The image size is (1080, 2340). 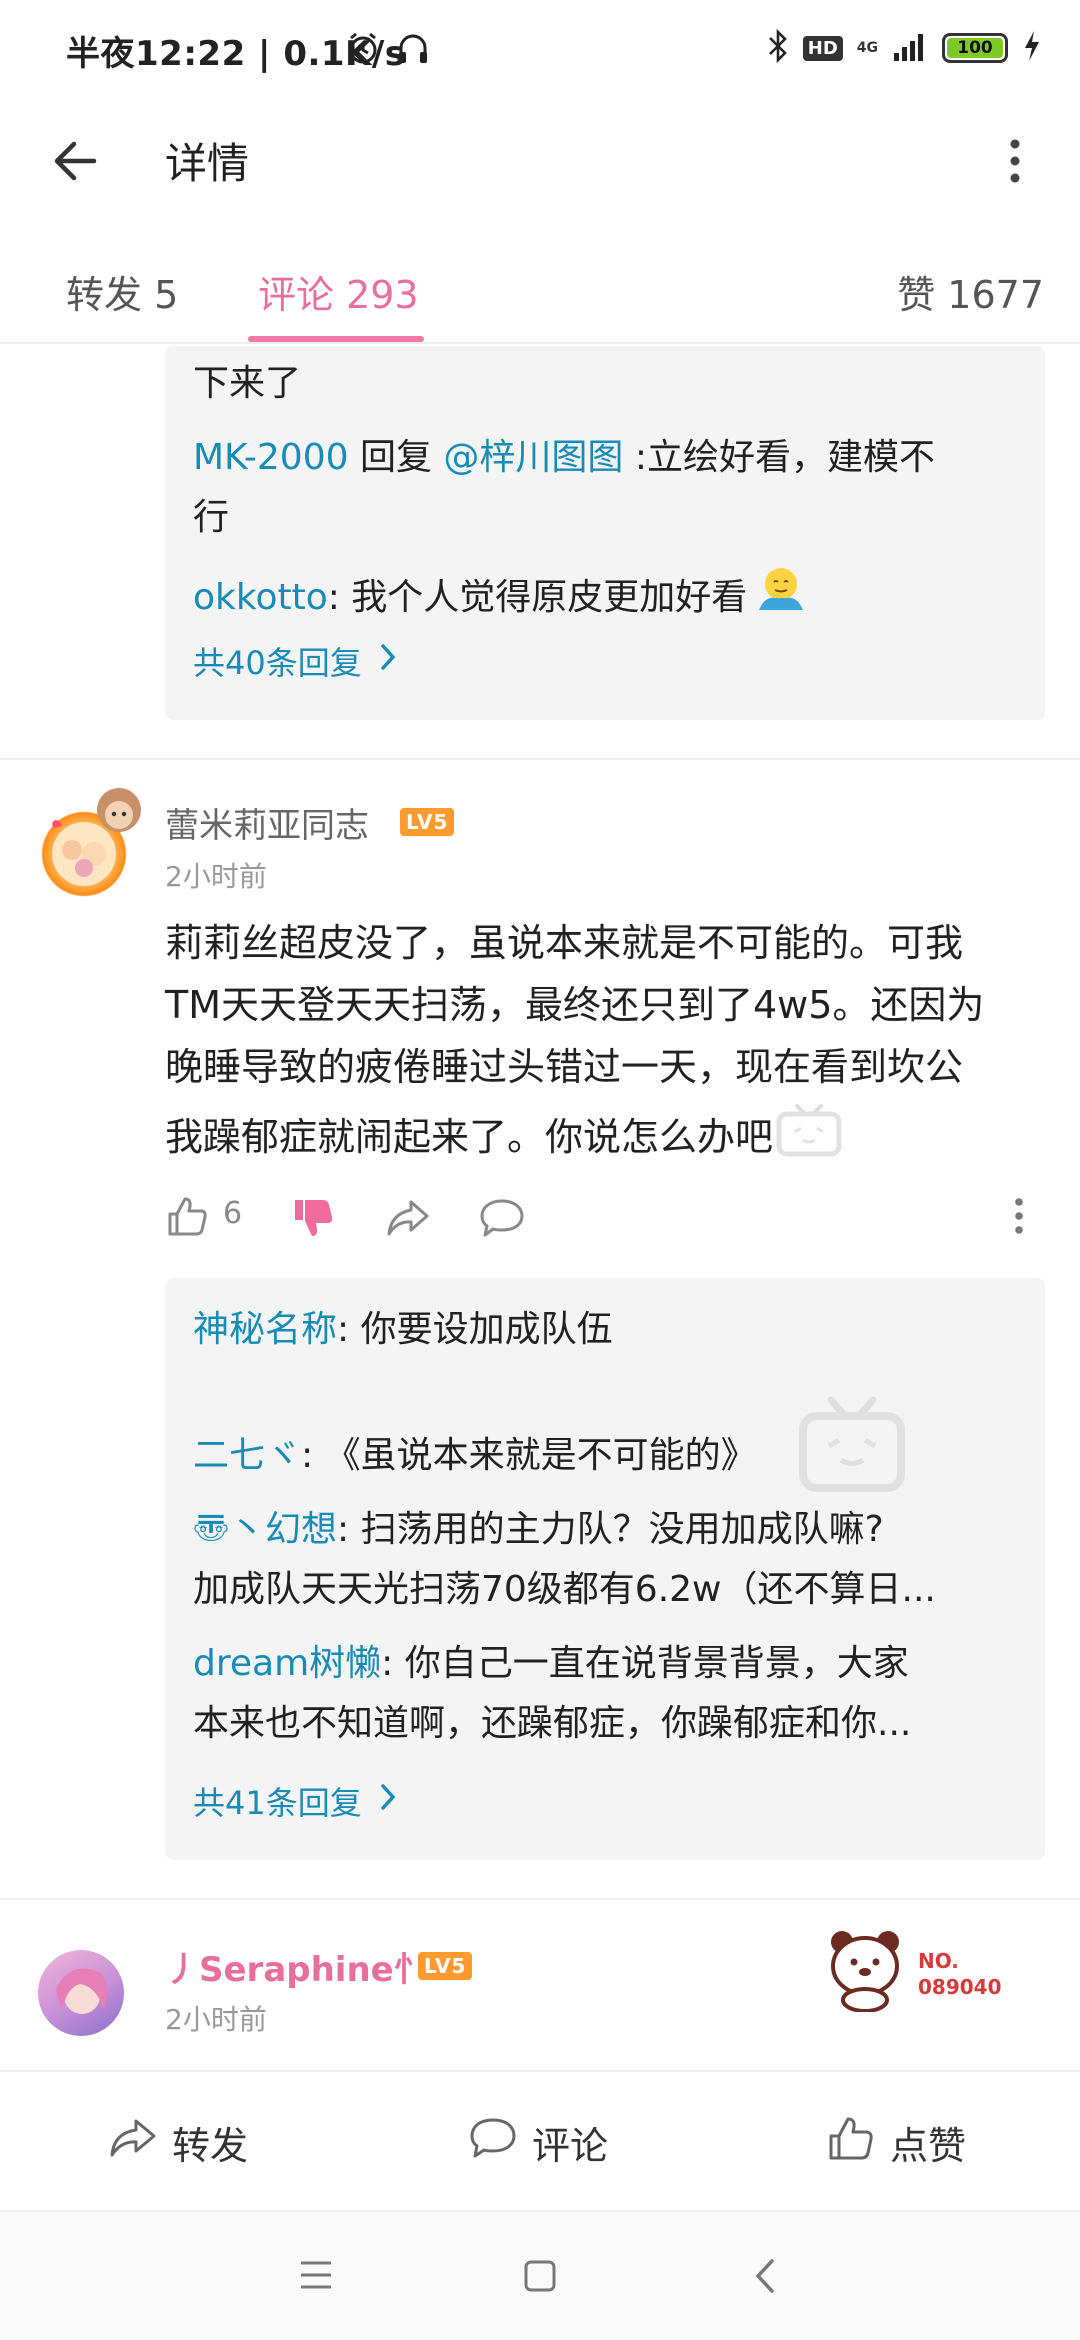 I want to click on system-nav-bar, so click(x=540, y=2275).